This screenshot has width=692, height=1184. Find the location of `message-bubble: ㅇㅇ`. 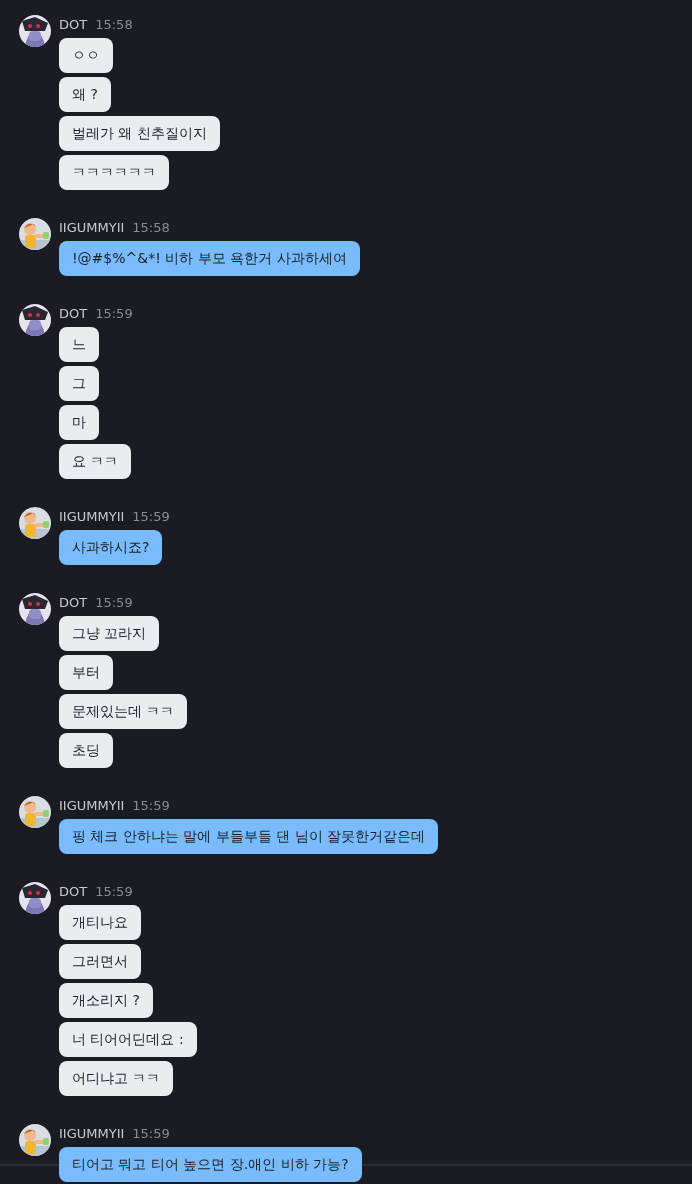

message-bubble: ㅇㅇ is located at coordinates (86, 55).